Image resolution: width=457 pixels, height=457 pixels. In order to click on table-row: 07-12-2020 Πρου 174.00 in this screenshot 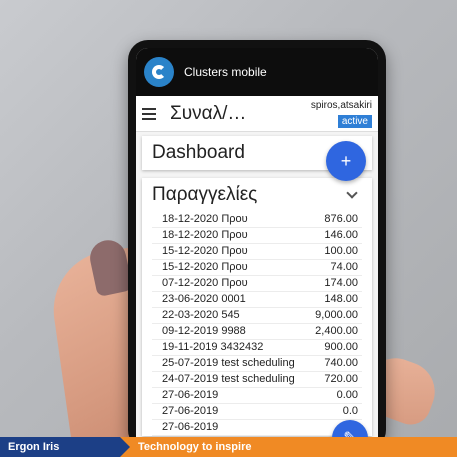, I will do `click(257, 283)`.